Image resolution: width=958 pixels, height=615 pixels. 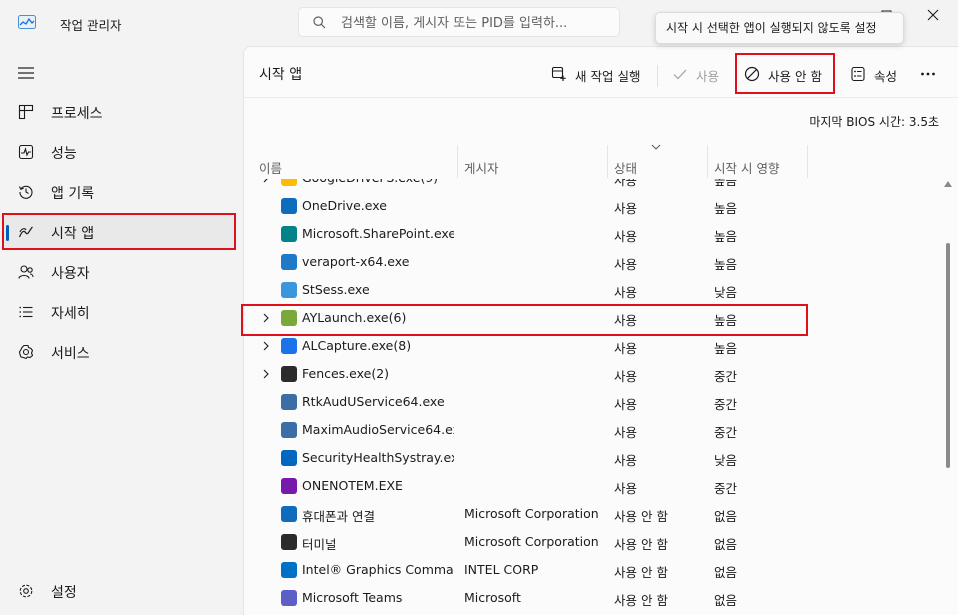 I want to click on window-title: 작업 관리자, so click(x=91, y=25).